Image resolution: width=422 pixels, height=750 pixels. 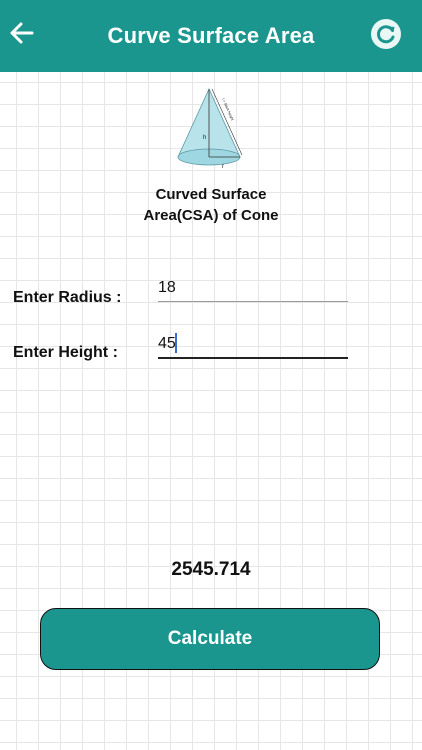 I want to click on cone-height-label: h, so click(x=204, y=138).